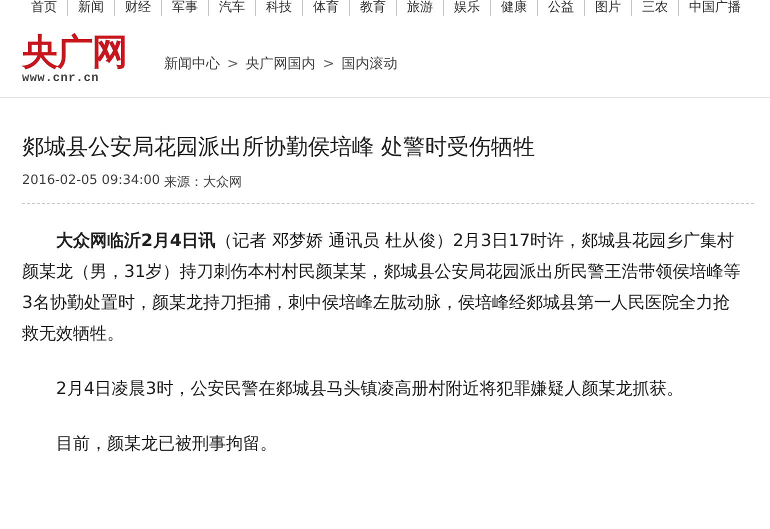 Image resolution: width=770 pixels, height=529 pixels. Describe the element at coordinates (166, 444) in the screenshot. I see `article-paragraph: 目前，颜某龙已被刑事拘留。` at that location.